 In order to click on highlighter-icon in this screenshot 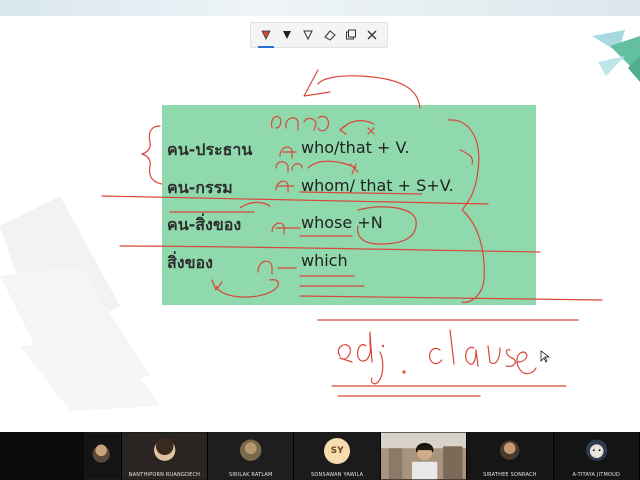, I will do `click(308, 35)`.